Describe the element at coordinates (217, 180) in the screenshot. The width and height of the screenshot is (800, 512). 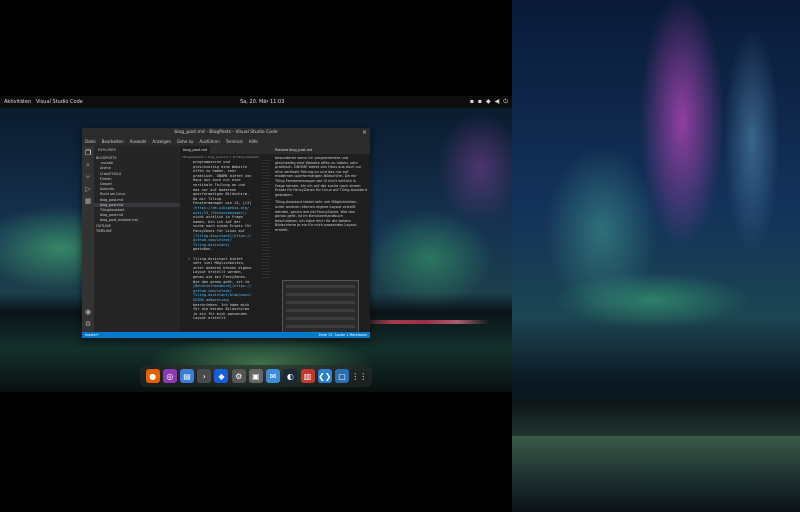
I see `code-text: Haus aus auch nur eine` at that location.